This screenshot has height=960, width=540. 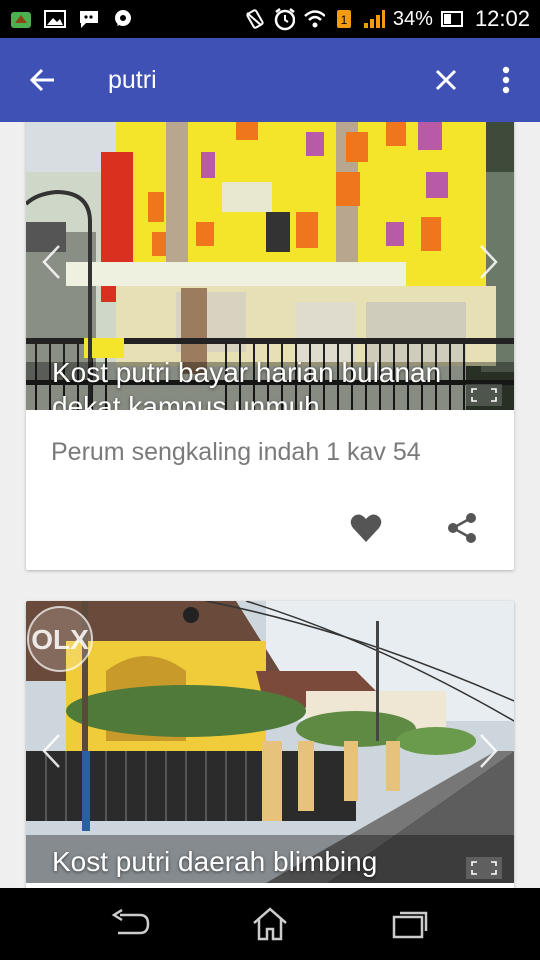 I want to click on listing-address: Perum sengkaling indah 1 kav 54, so click(x=236, y=452).